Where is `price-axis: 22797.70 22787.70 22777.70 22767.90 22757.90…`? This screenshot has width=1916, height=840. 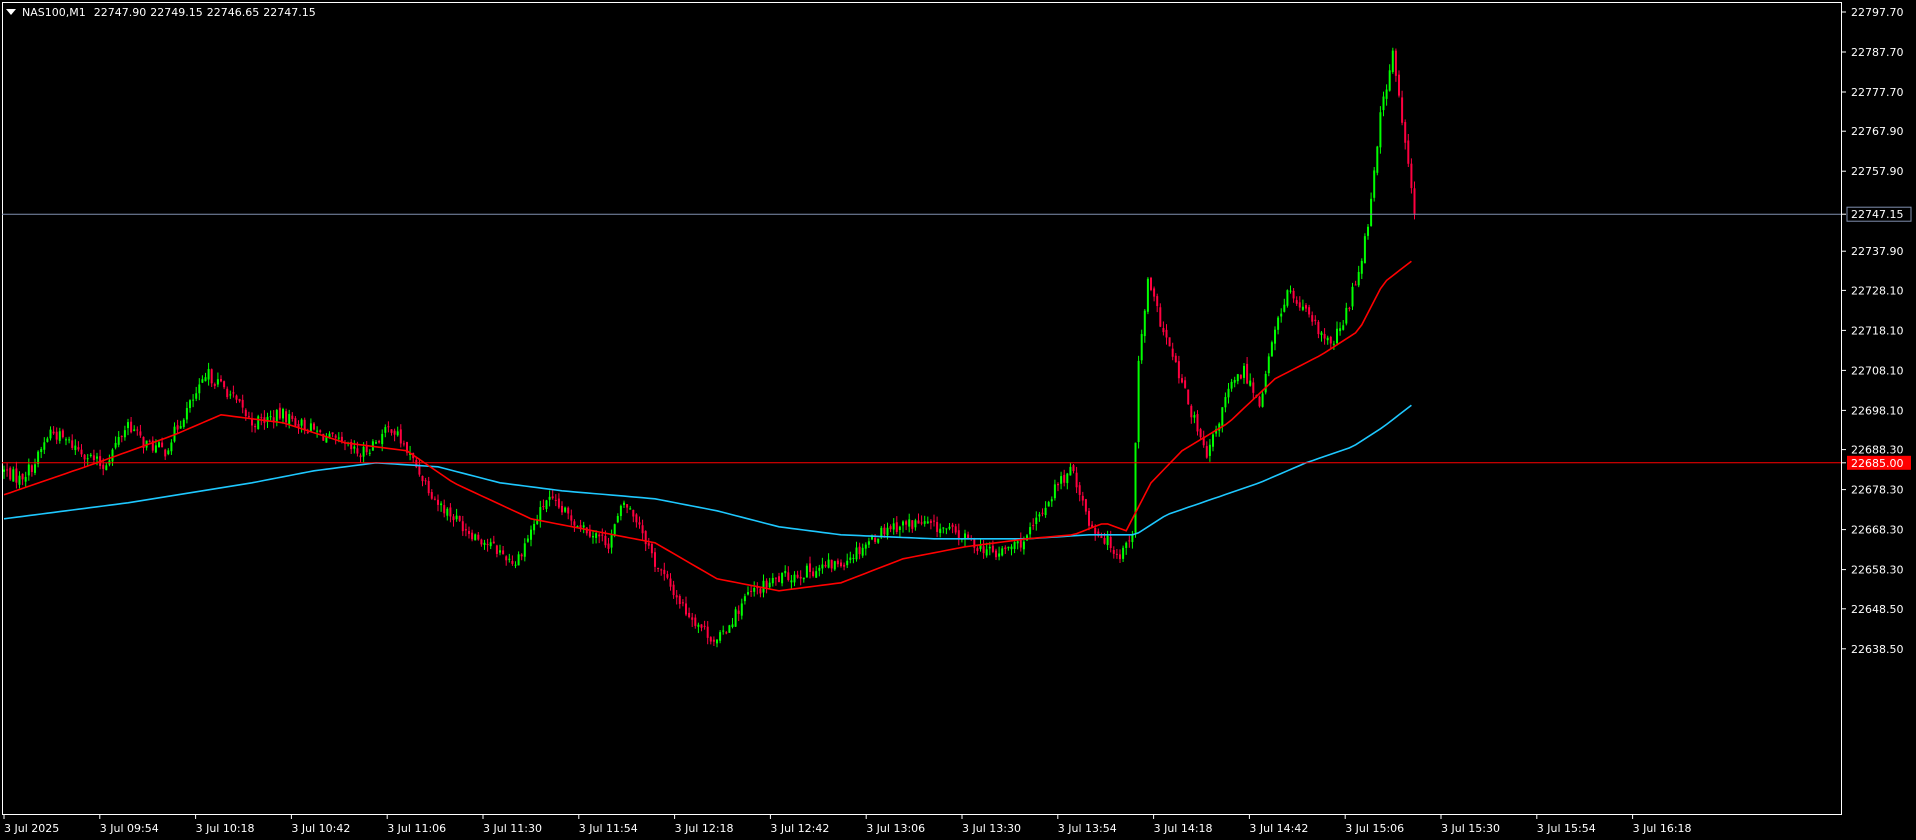
price-axis: 22797.70 22787.70 22777.70 22767.90 22757.90… is located at coordinates (1876, 331).